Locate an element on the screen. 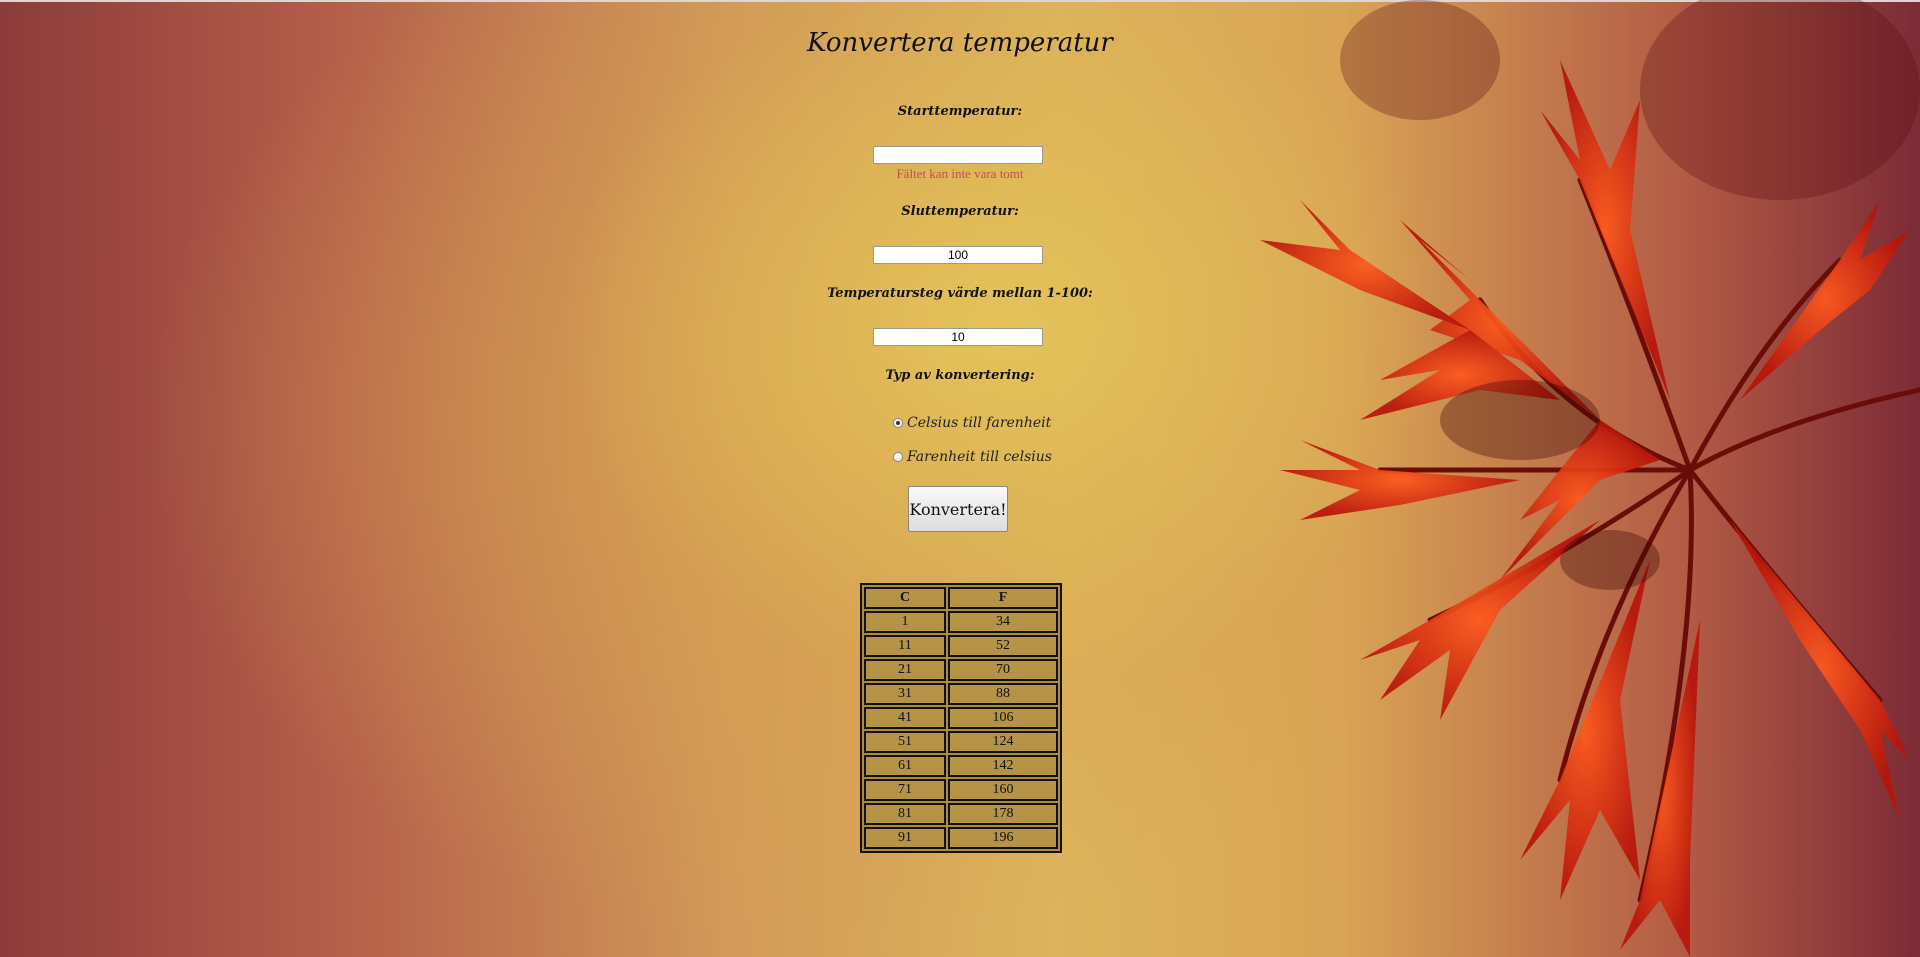 The height and width of the screenshot is (957, 1920). column-header-c: C is located at coordinates (905, 598).